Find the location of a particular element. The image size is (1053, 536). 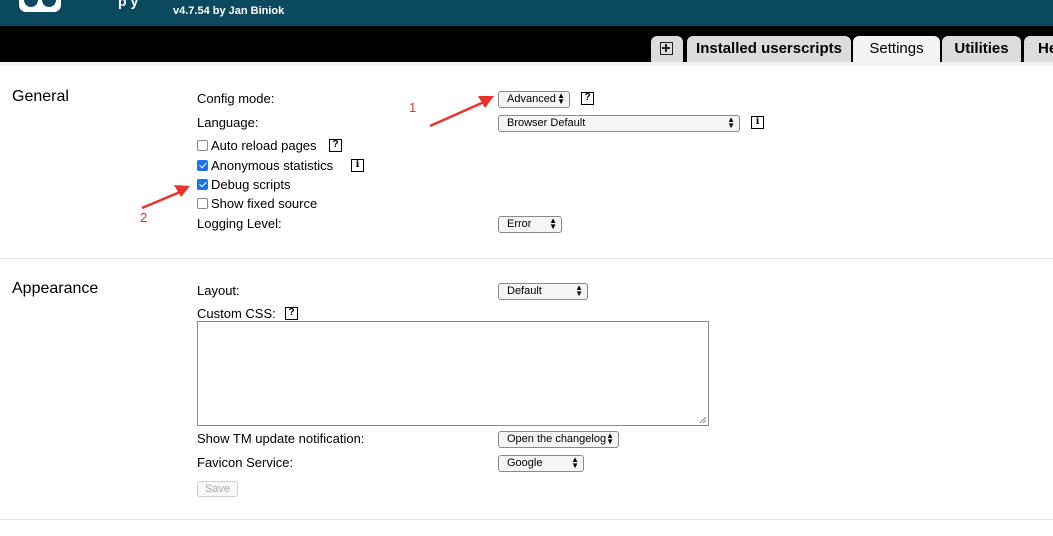

tab-new-script is located at coordinates (667, 49).